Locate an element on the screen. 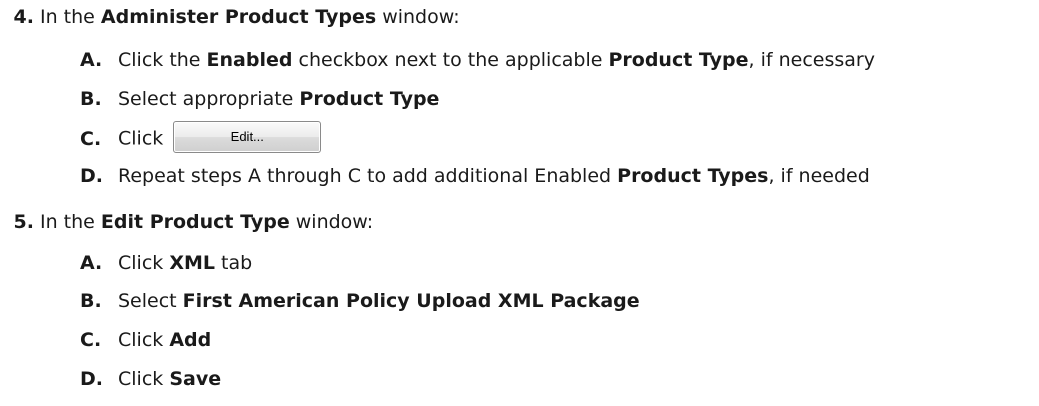  substep-bold: Save is located at coordinates (195, 379).